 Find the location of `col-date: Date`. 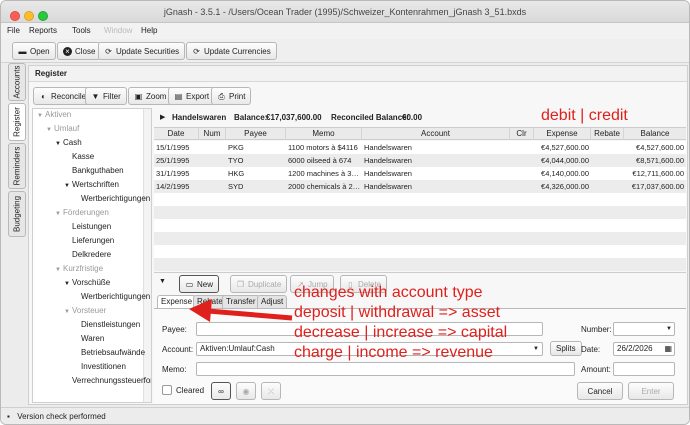

col-date: Date is located at coordinates (176, 134).